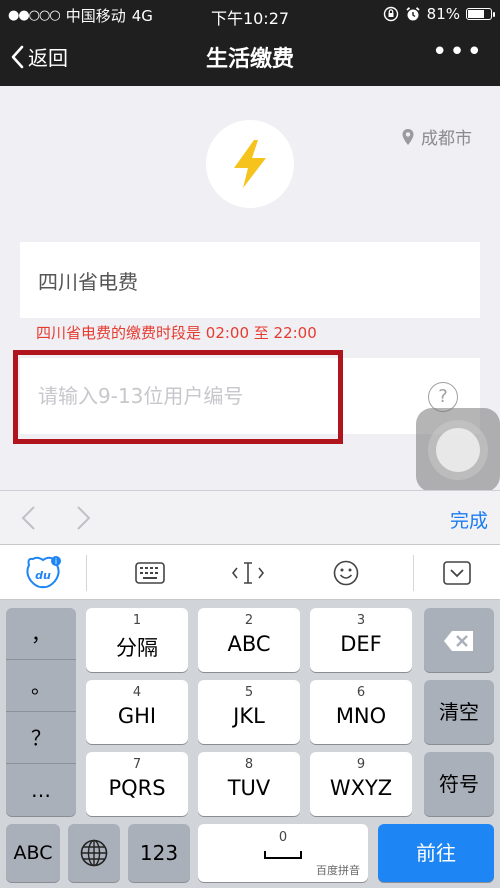 The image size is (500, 888). I want to click on svg-text: i, so click(56, 561).